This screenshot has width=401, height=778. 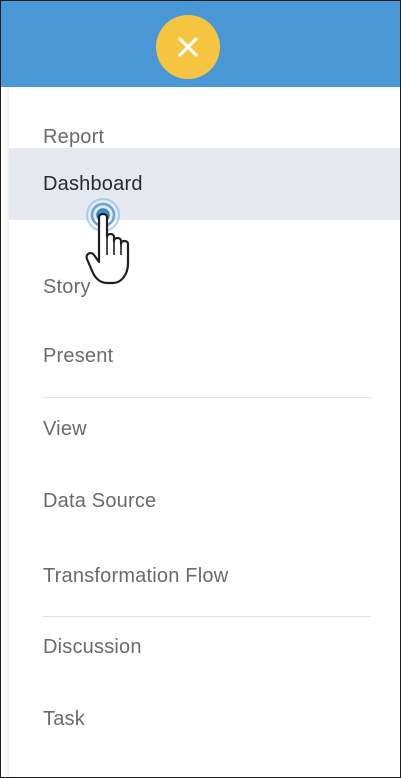 What do you see at coordinates (74, 136) in the screenshot?
I see `menu-item-label: Report` at bounding box center [74, 136].